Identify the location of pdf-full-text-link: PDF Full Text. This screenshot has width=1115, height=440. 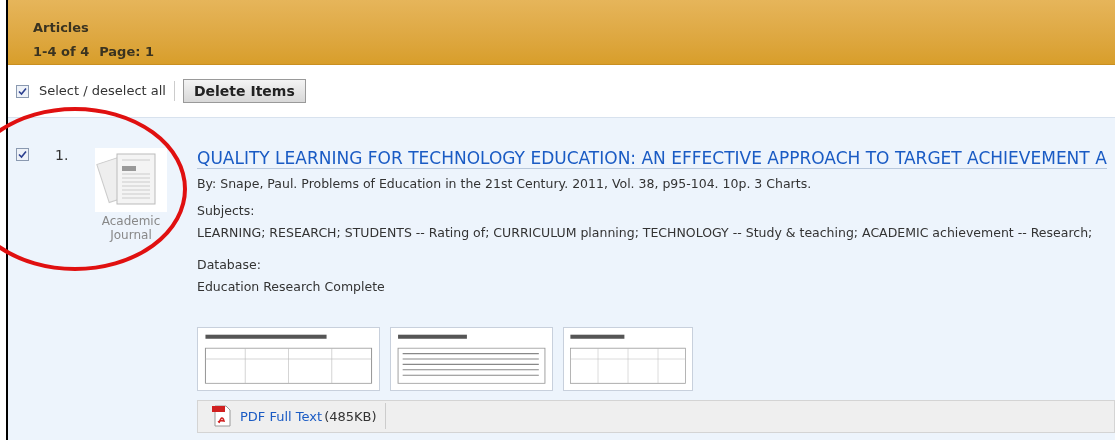
(281, 416).